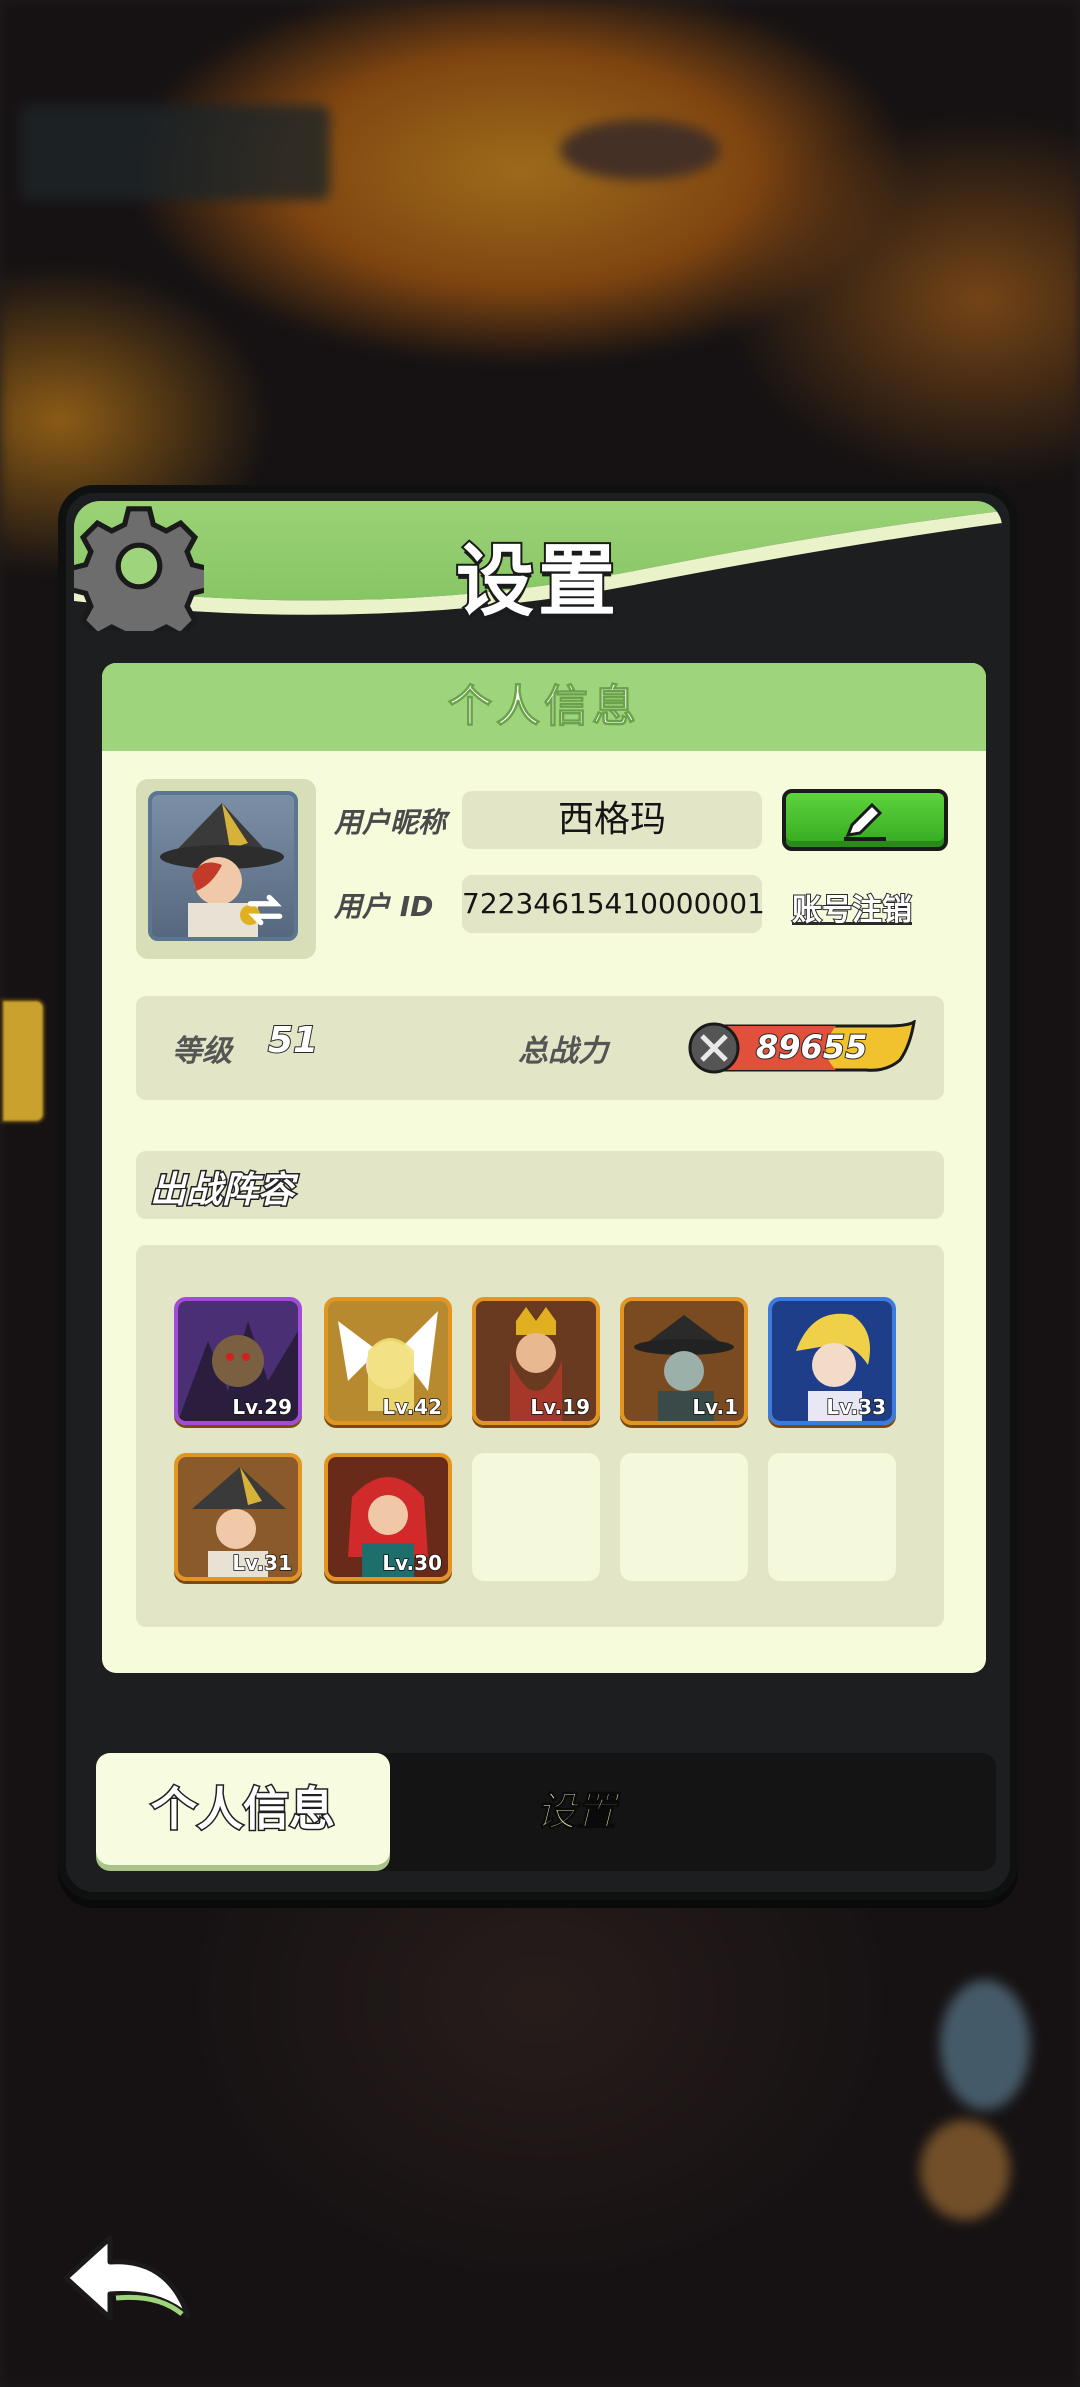 The height and width of the screenshot is (2387, 1080). Describe the element at coordinates (576, 1812) in the screenshot. I see `tab-settings: 设置` at that location.